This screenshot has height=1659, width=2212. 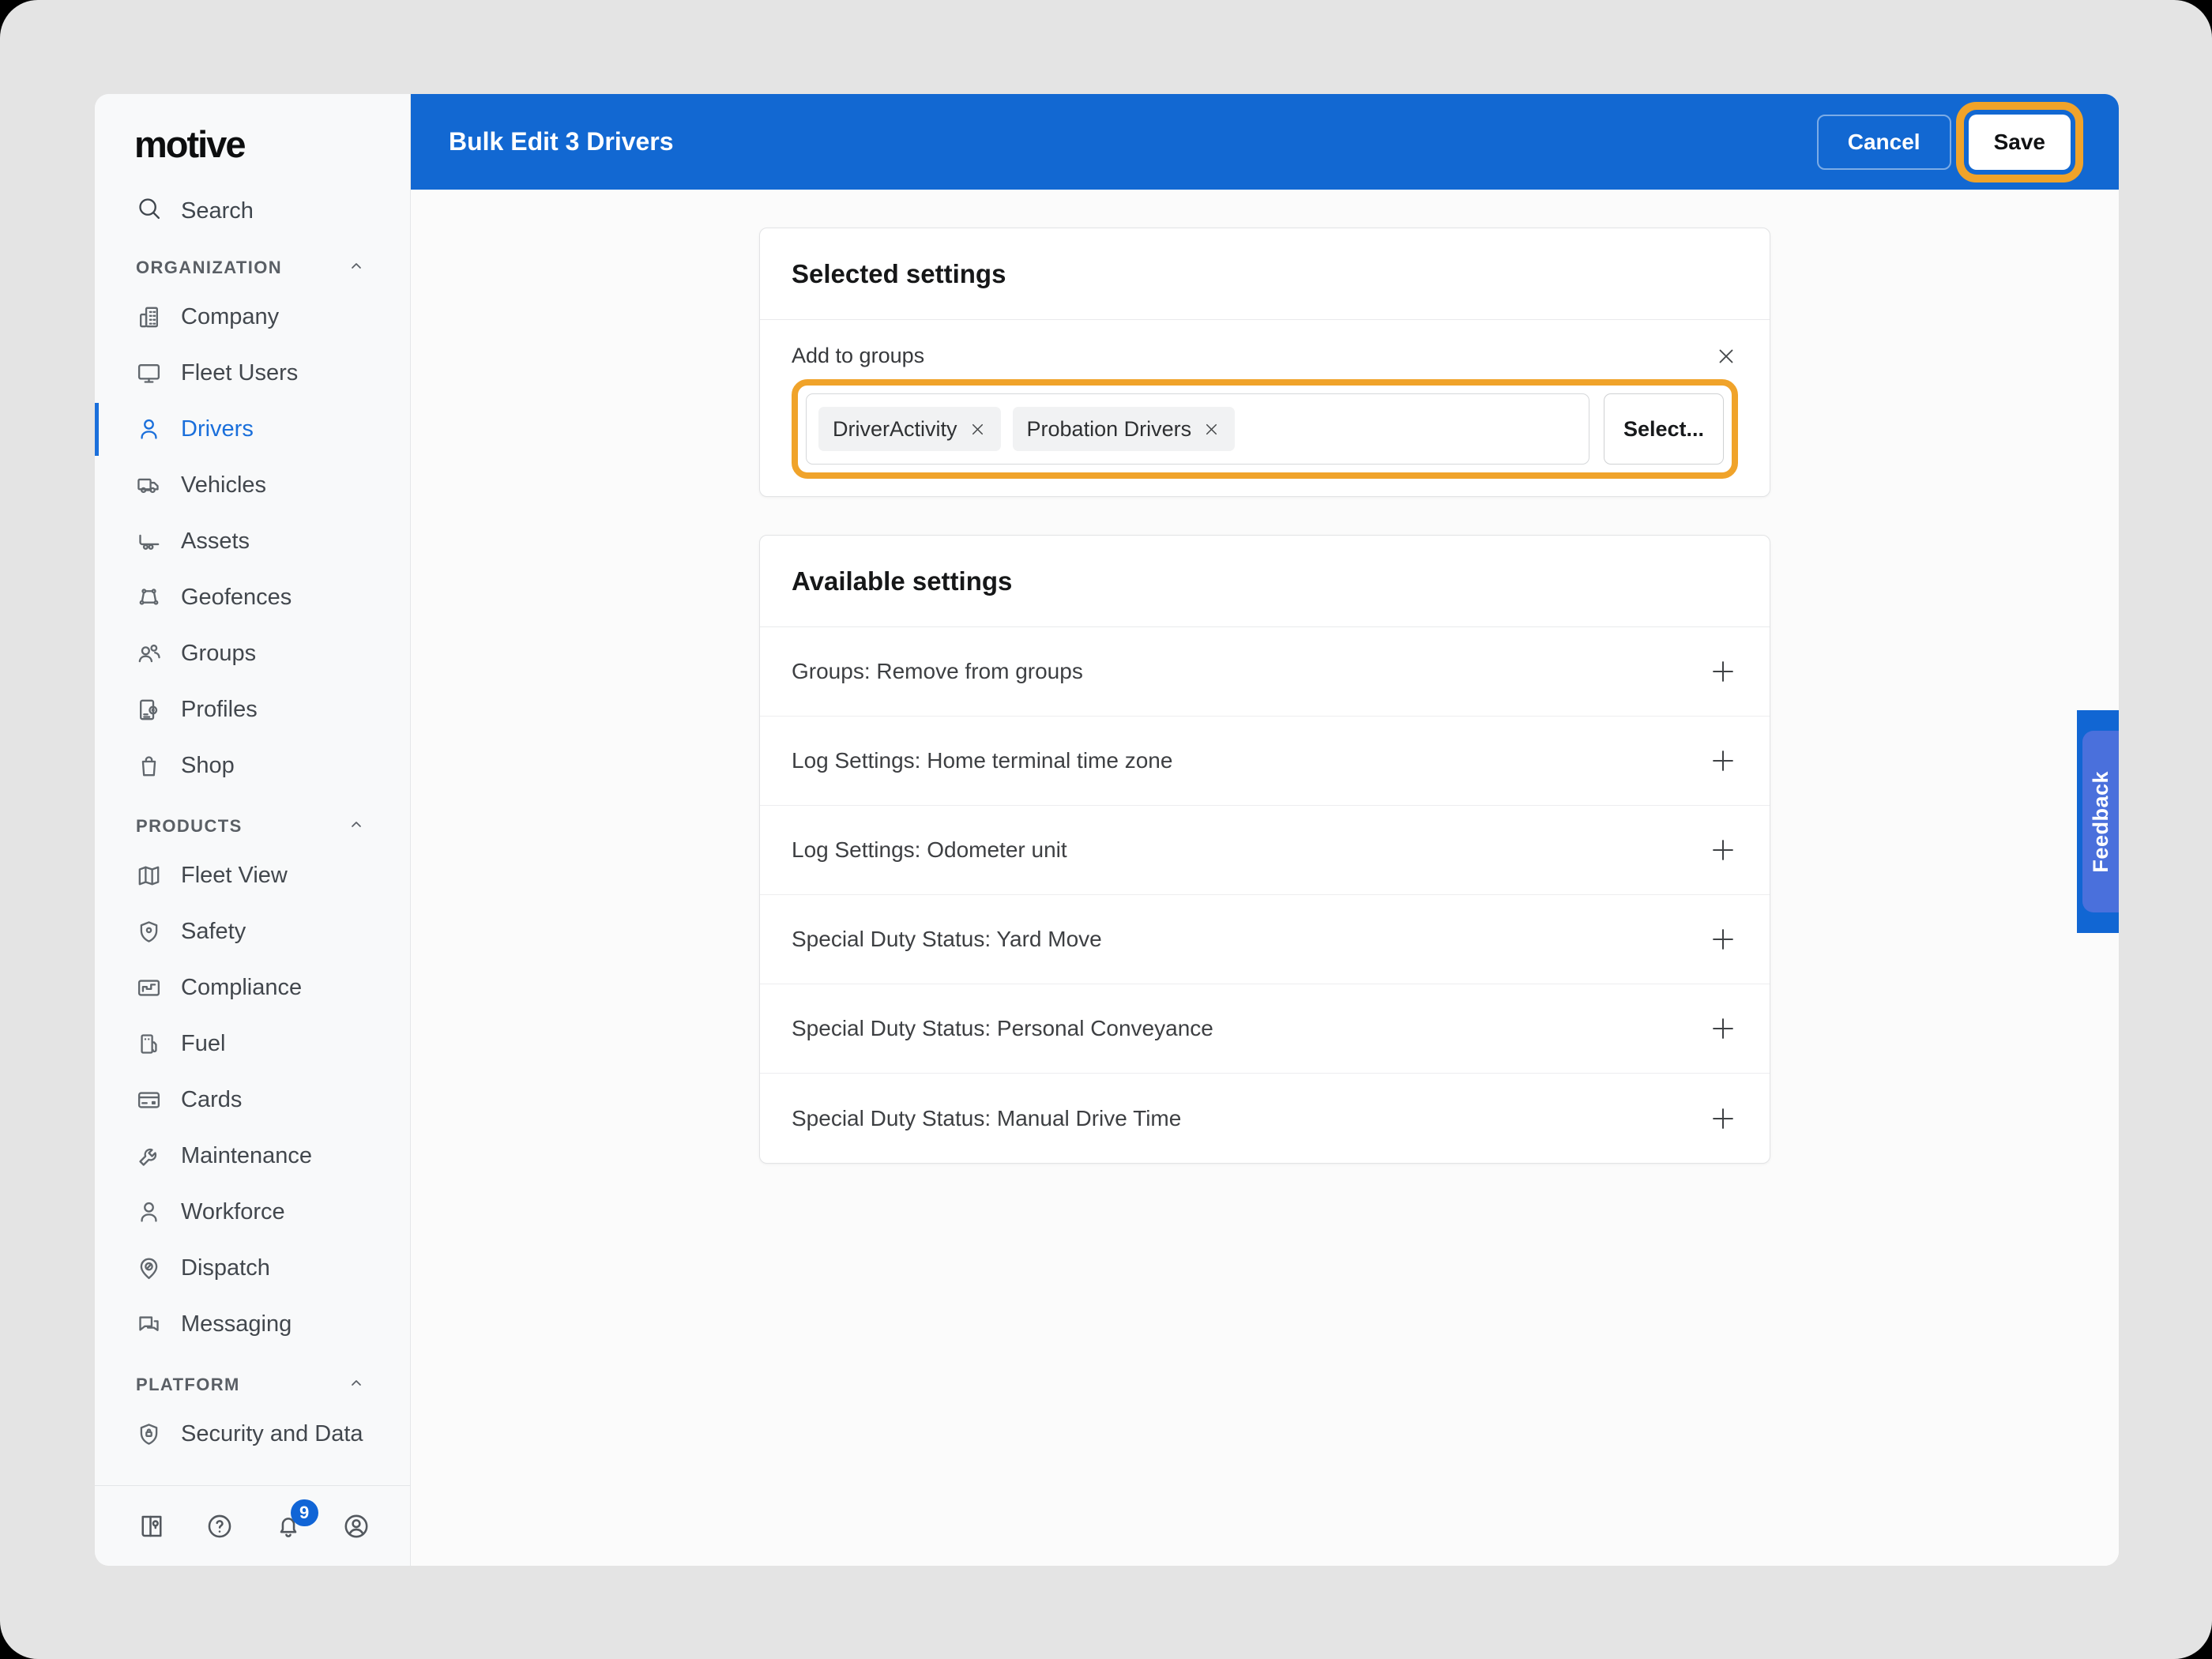 I want to click on available-setting-row: Groups: Remove from groups, so click(x=1265, y=672).